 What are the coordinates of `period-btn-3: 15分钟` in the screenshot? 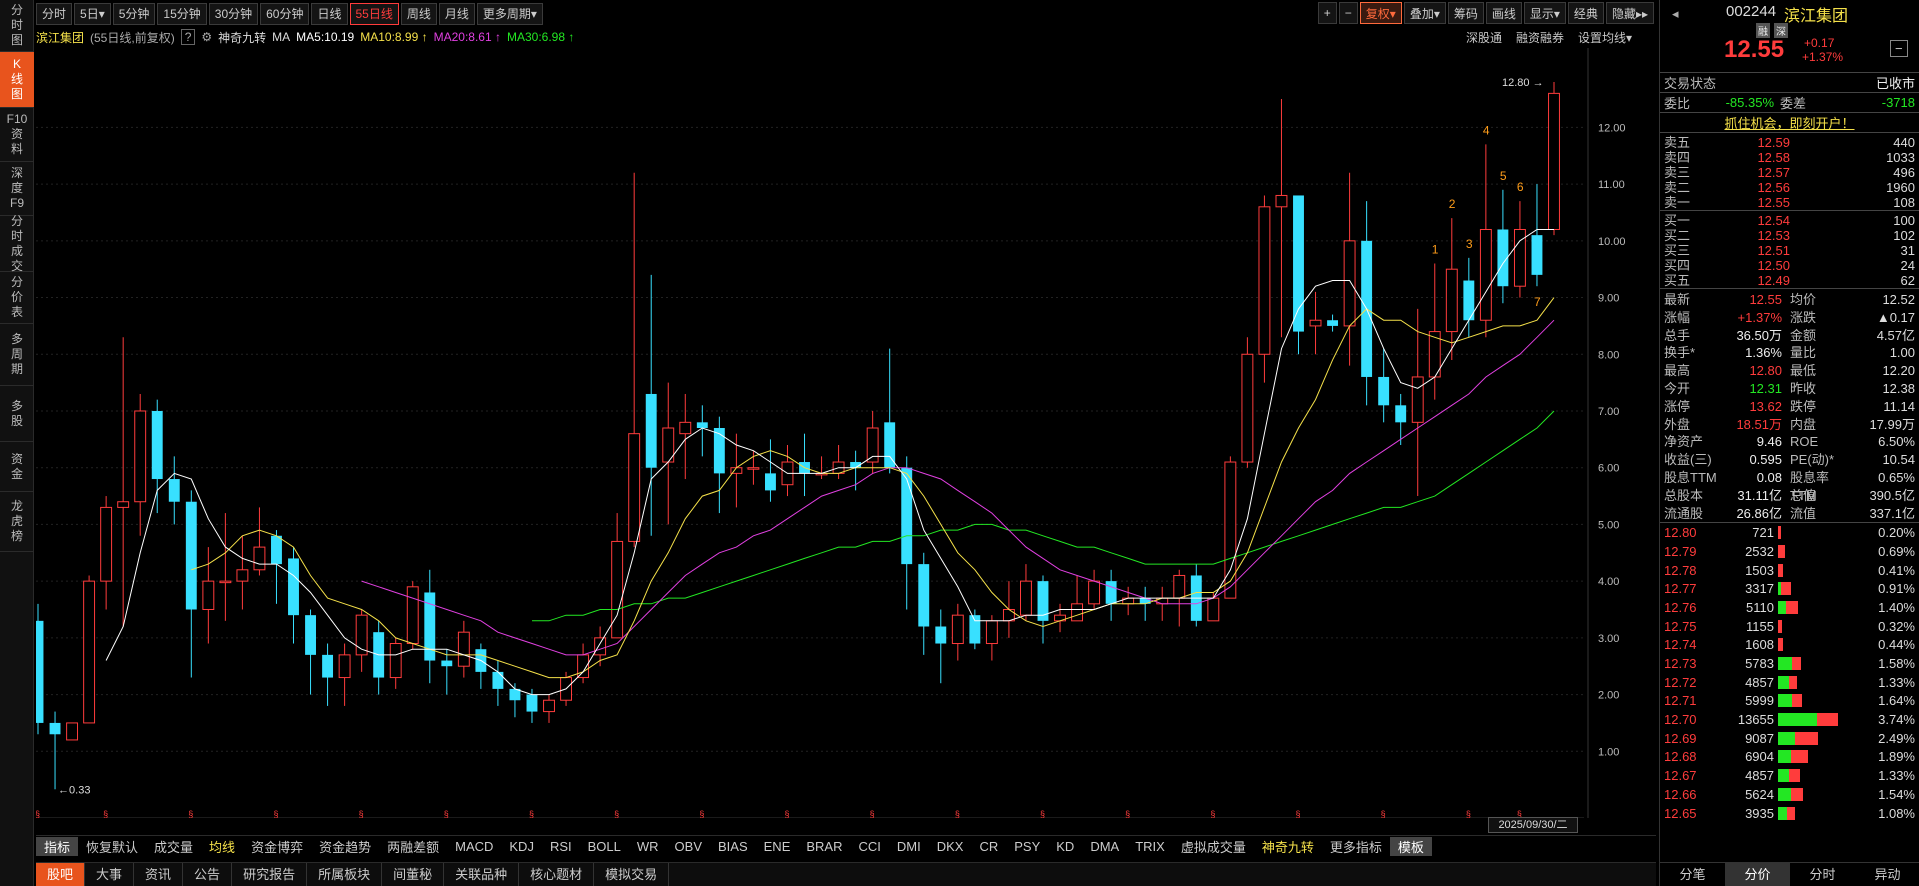 It's located at (182, 13).